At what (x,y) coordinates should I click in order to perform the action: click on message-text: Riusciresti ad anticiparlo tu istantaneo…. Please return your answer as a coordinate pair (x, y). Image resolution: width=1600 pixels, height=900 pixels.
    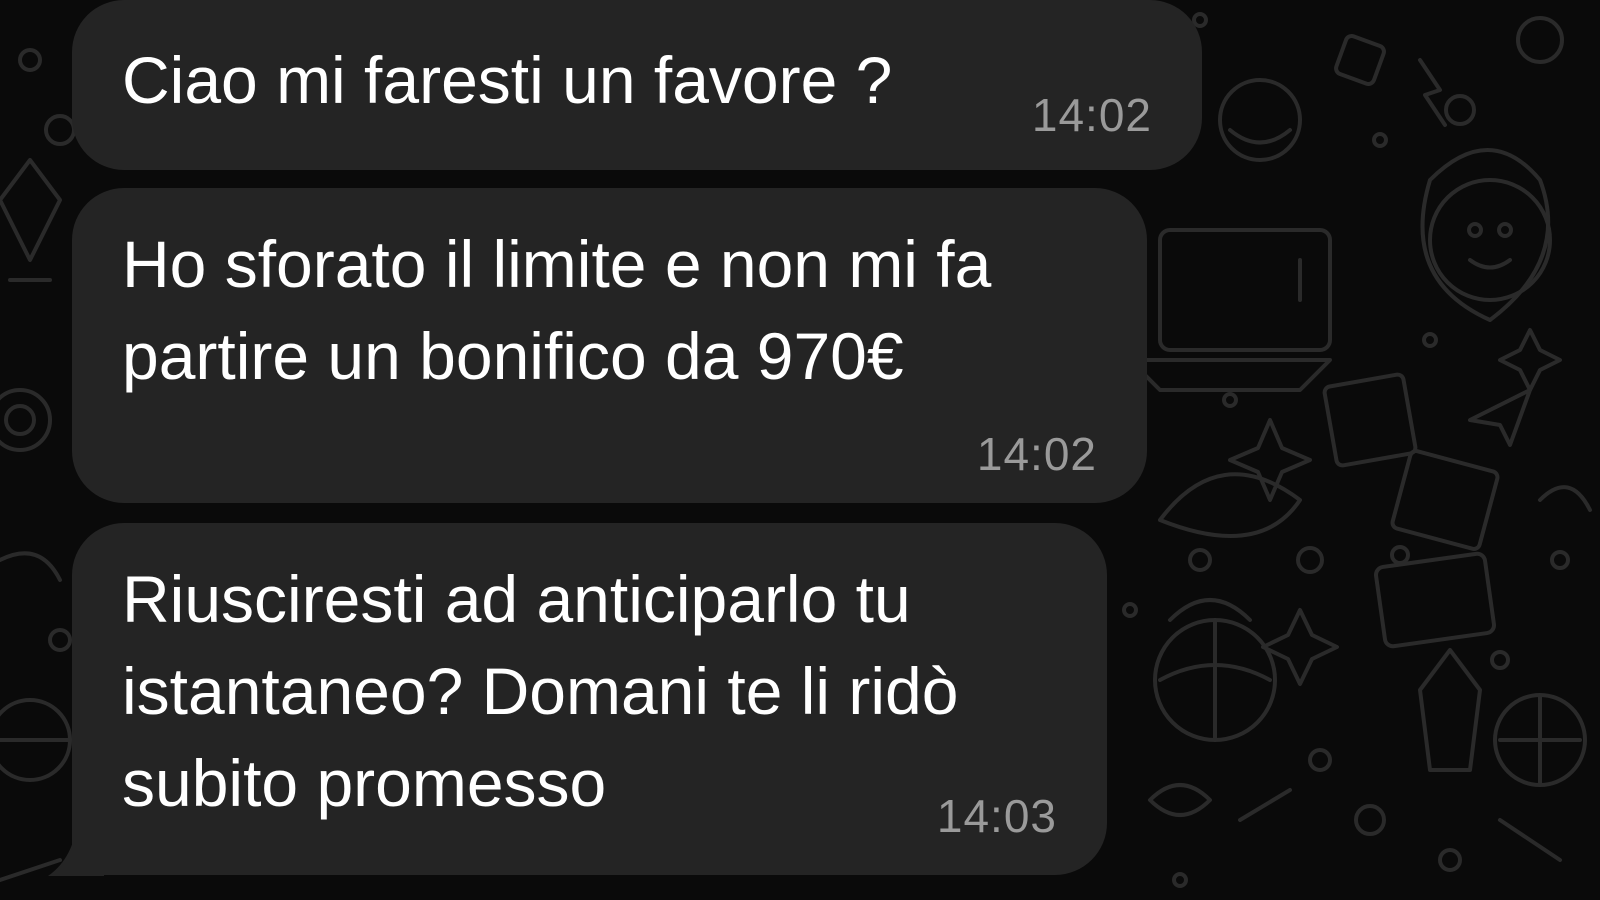
    Looking at the image, I should click on (540, 691).